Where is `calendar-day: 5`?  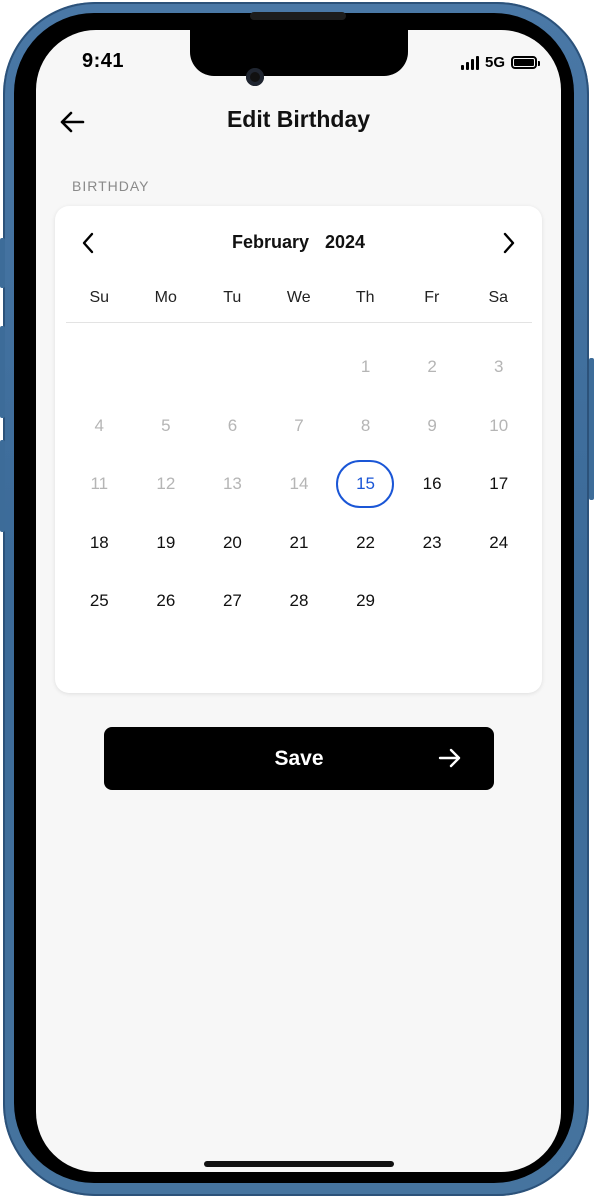 calendar-day: 5 is located at coordinates (166, 426).